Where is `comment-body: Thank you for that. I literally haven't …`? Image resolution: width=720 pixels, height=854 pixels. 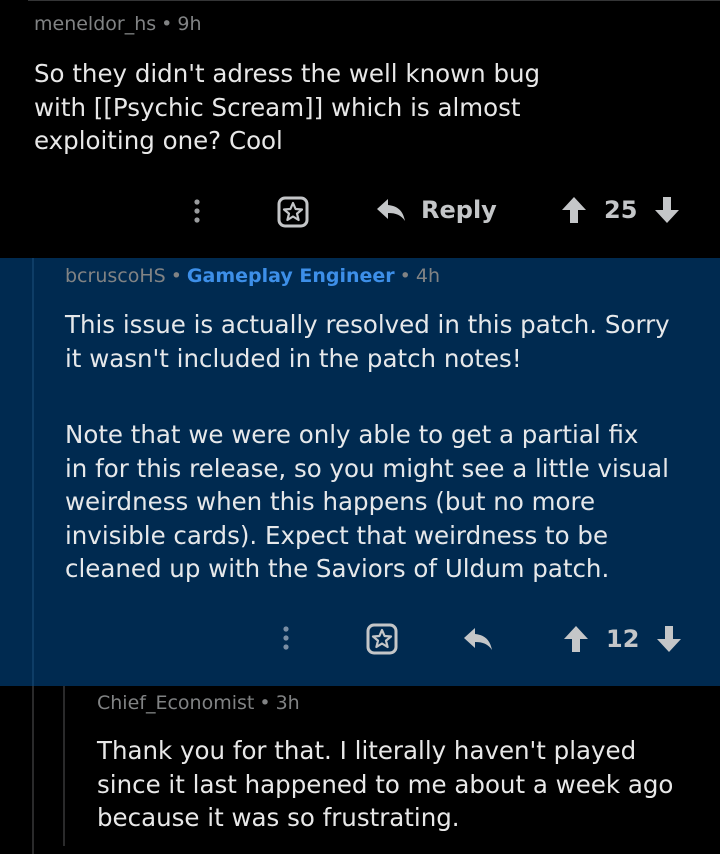 comment-body: Thank you for that. I literally haven't … is located at coordinates (385, 784).